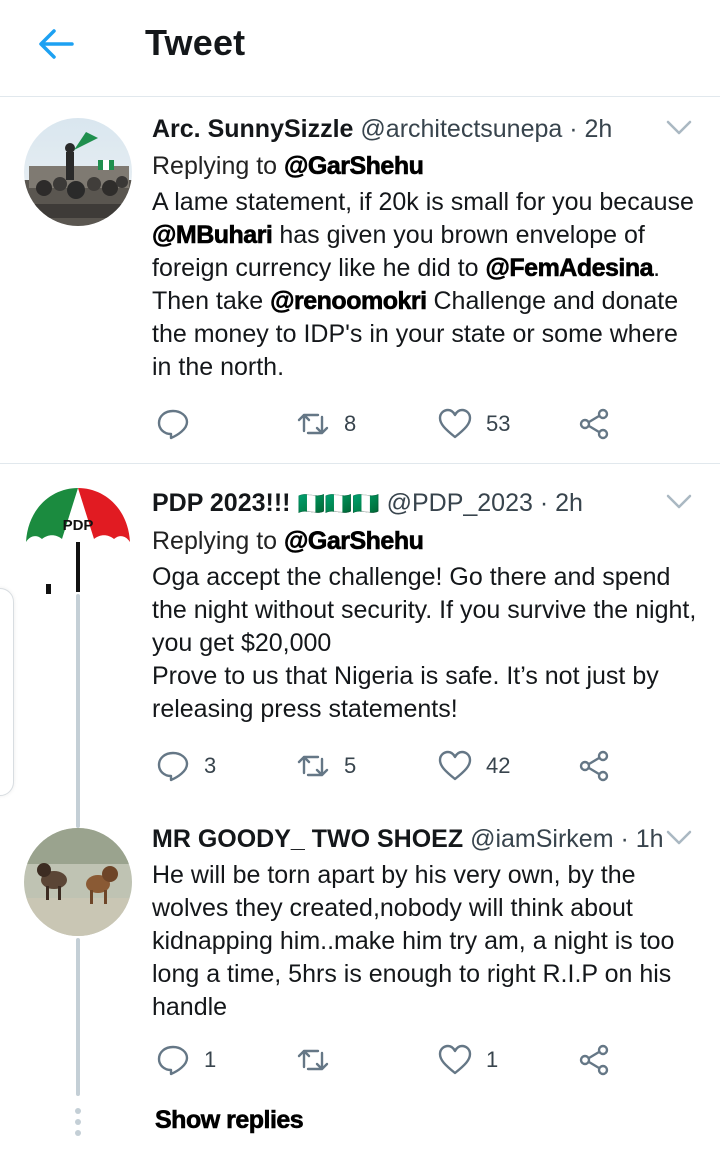  Describe the element at coordinates (649, 839) in the screenshot. I see `timestamp: 1h` at that location.